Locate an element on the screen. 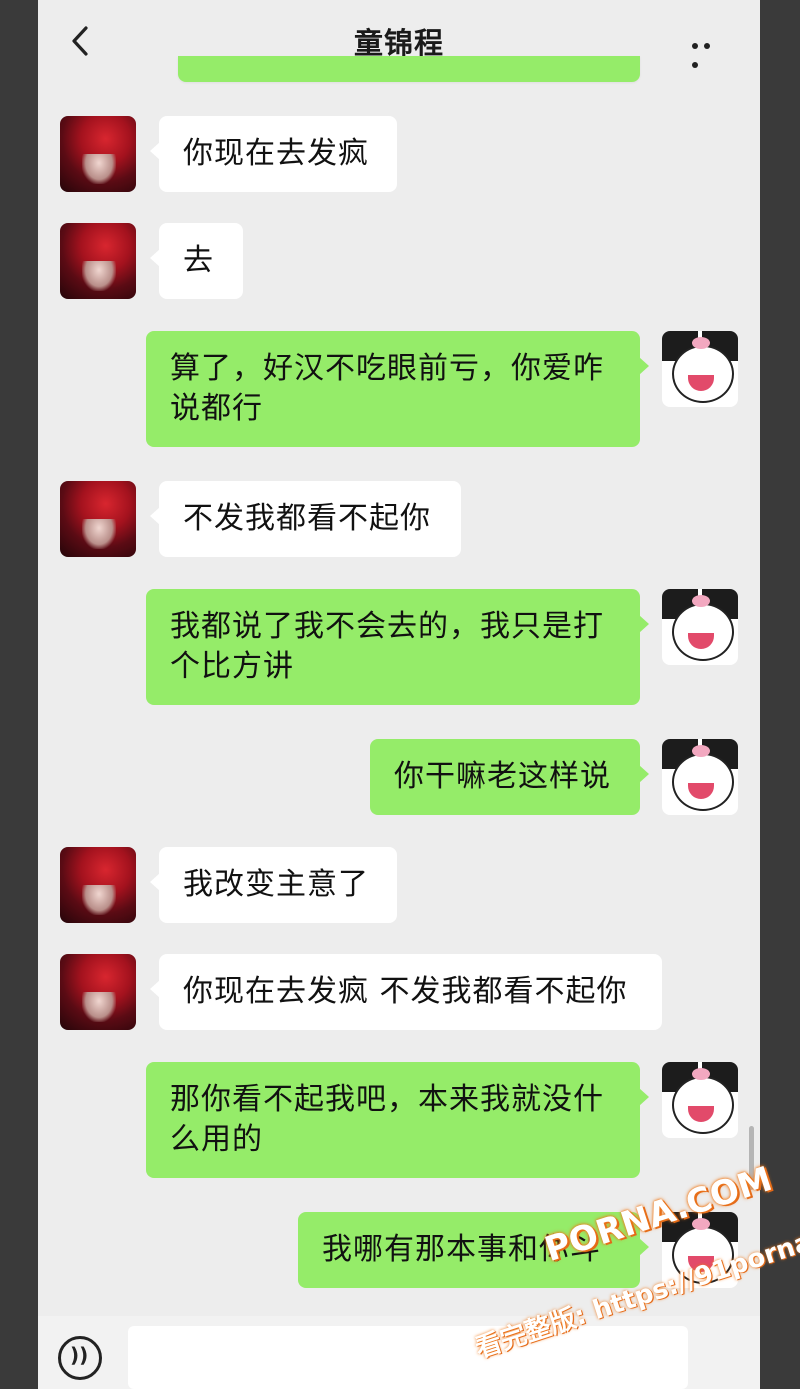 The height and width of the screenshot is (1389, 800). input-bar is located at coordinates (399, 1352).